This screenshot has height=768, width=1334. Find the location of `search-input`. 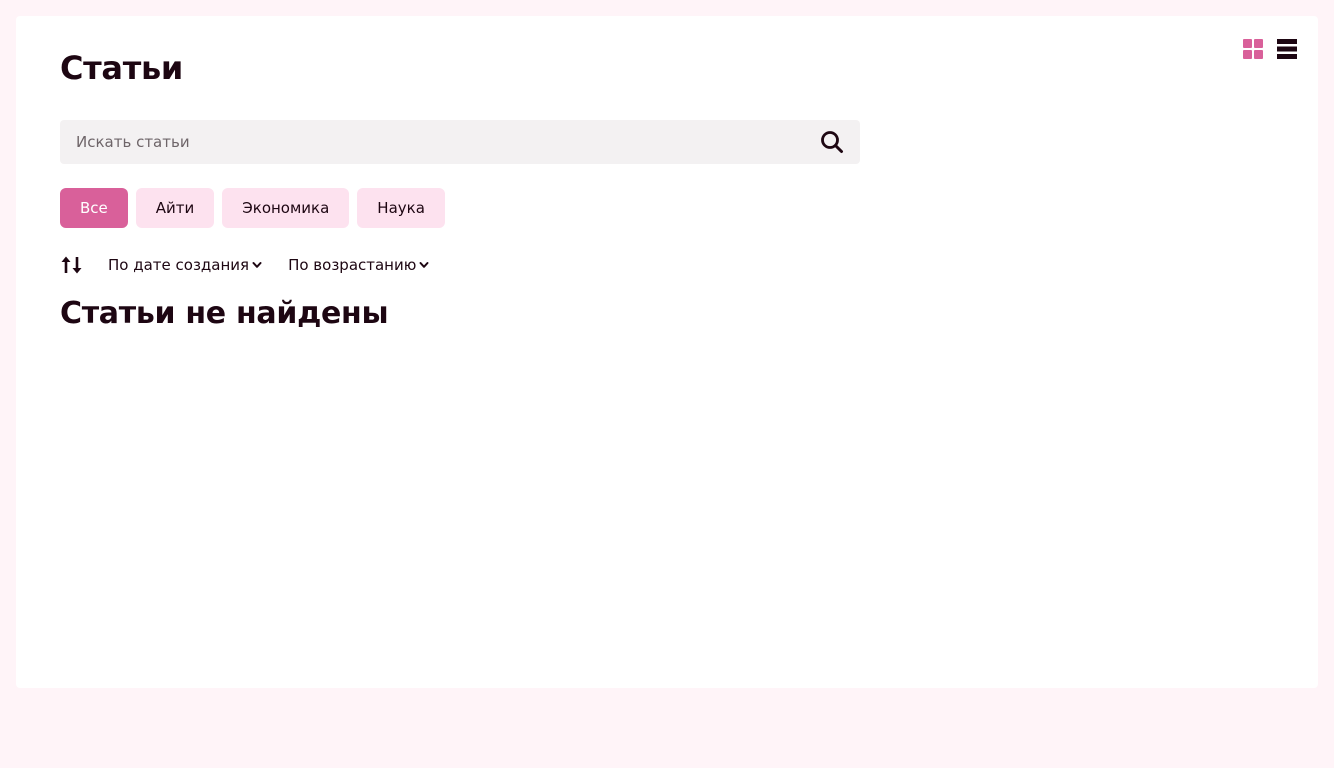

search-input is located at coordinates (430, 142).